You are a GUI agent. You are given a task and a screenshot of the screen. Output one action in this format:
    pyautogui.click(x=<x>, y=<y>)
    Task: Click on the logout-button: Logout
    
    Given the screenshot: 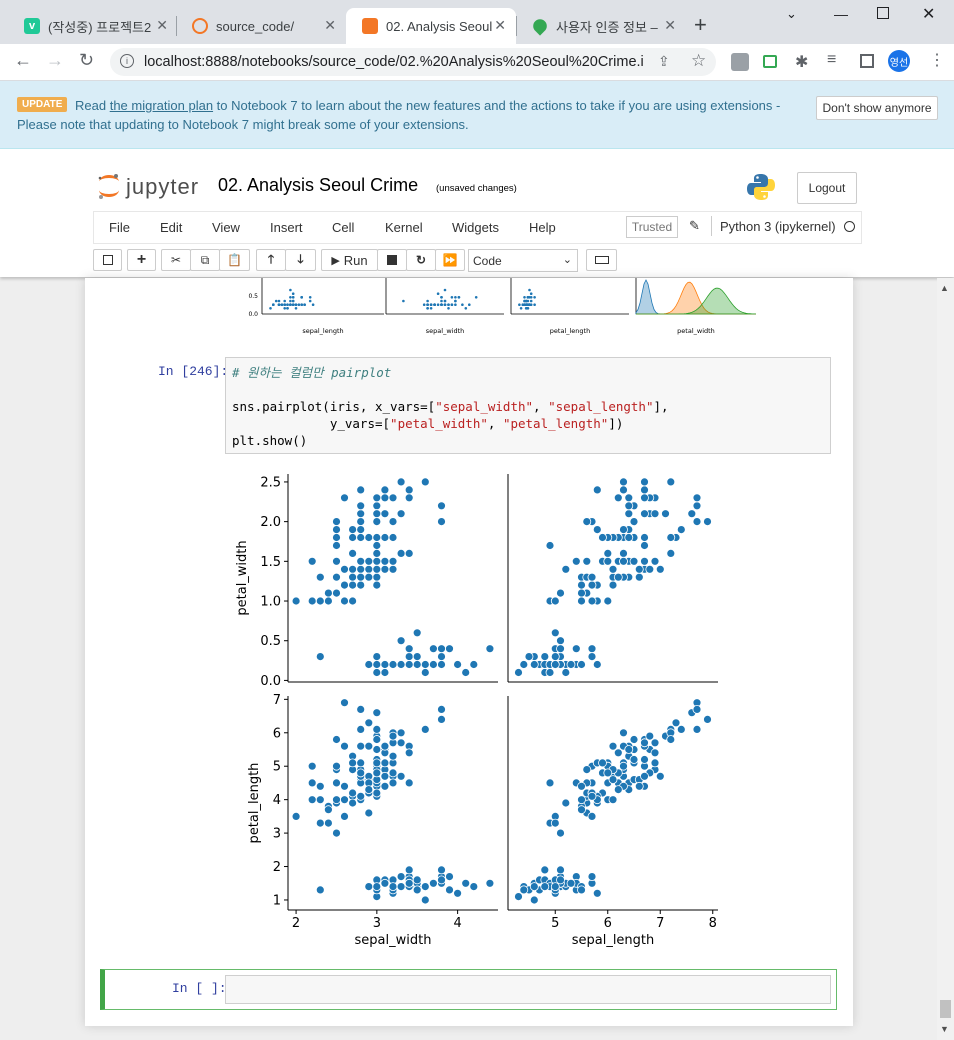 What is the action you would take?
    pyautogui.click(x=827, y=188)
    